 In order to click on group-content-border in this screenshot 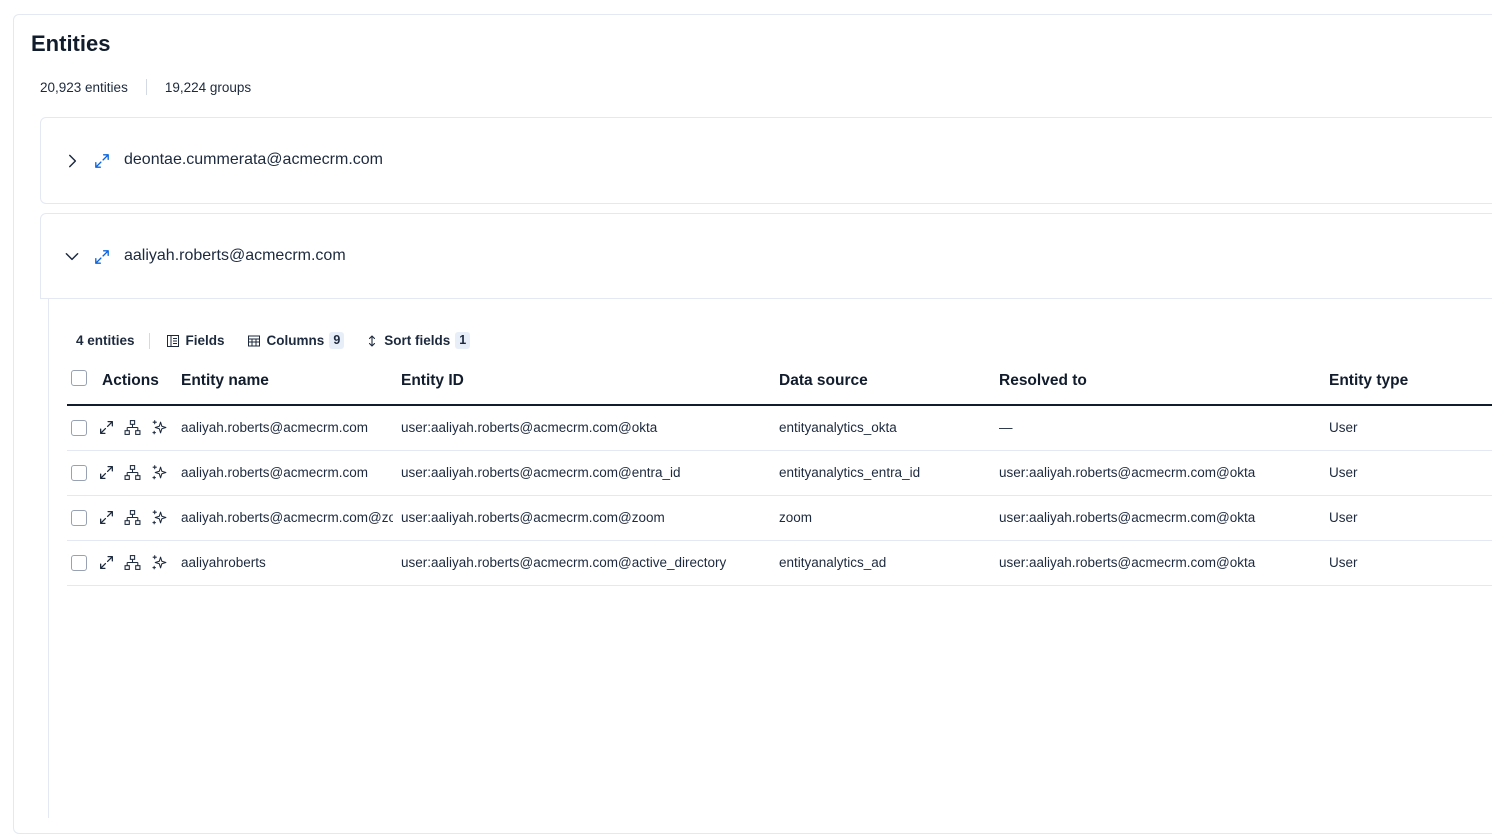, I will do `click(48, 558)`.